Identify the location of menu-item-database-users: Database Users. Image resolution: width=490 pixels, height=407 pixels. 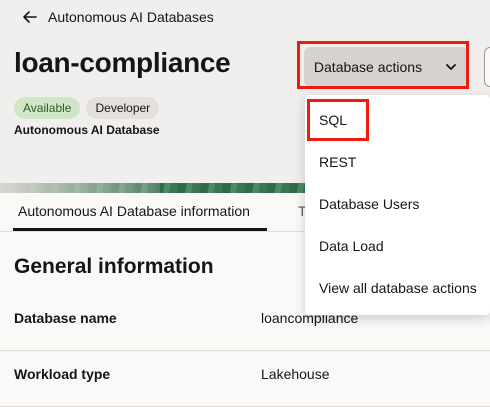
(369, 204).